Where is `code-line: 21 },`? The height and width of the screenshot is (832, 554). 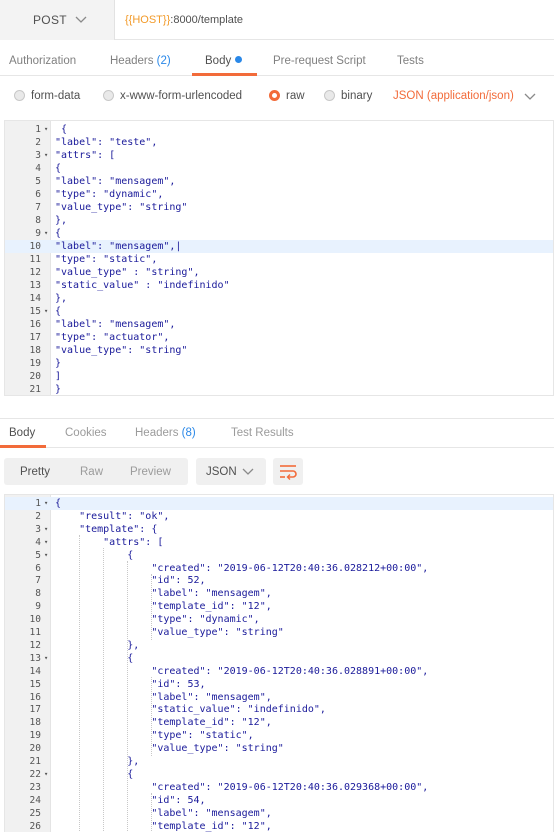 code-line: 21 }, is located at coordinates (279, 761).